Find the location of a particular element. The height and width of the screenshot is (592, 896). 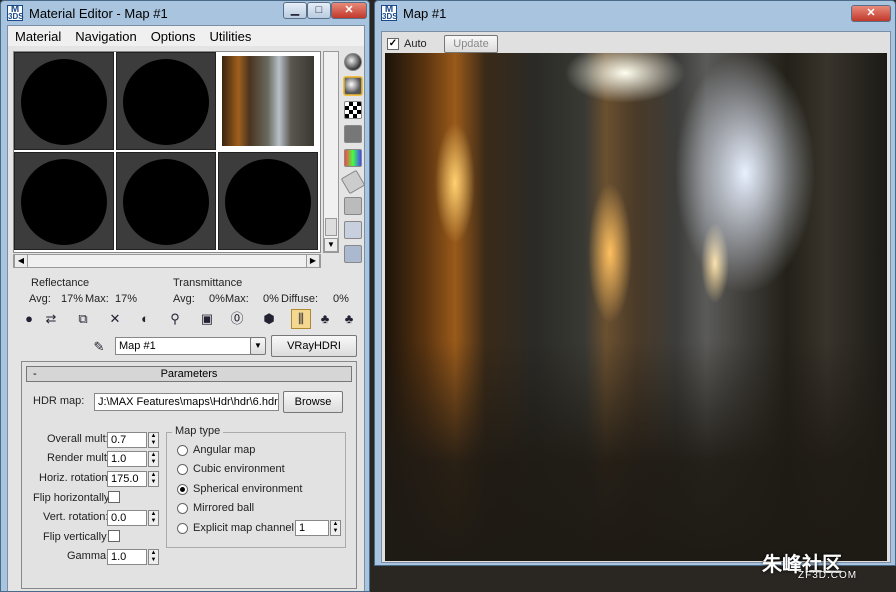

horiz-rotation-field: 175.0 is located at coordinates (127, 479).